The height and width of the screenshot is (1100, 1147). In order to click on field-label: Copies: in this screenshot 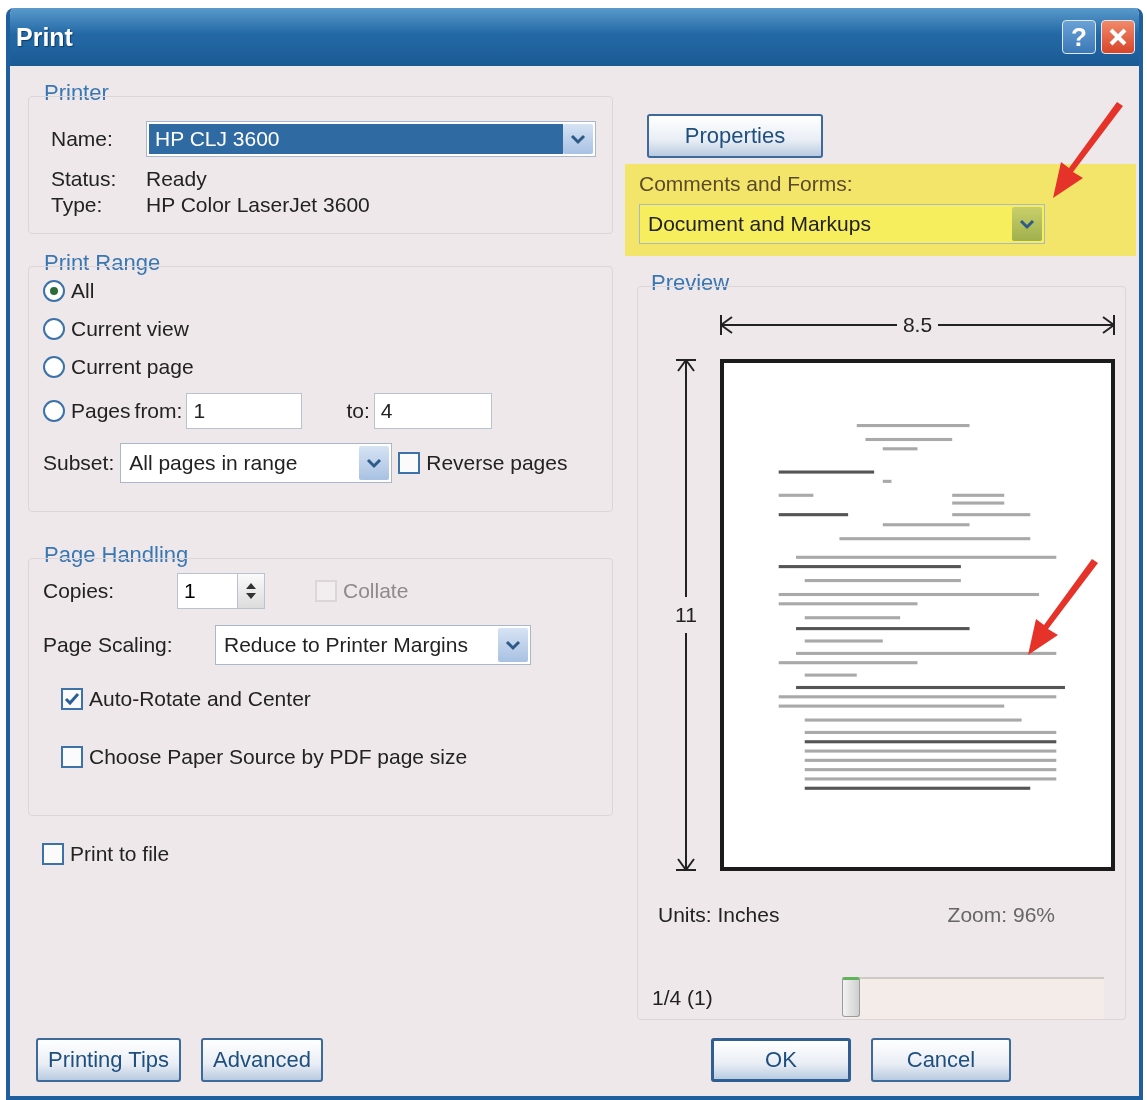, I will do `click(79, 591)`.